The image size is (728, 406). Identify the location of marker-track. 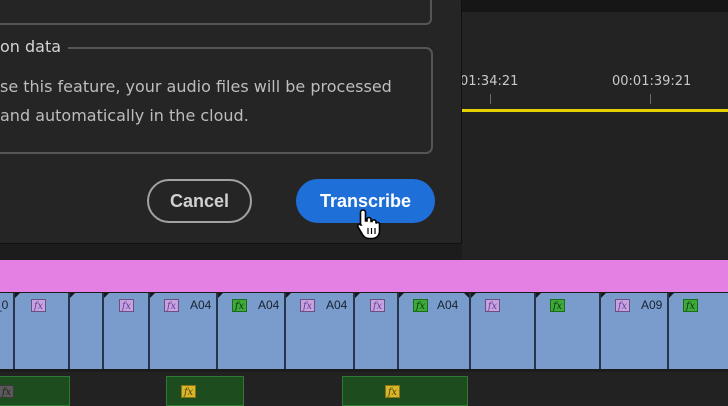
(364, 276).